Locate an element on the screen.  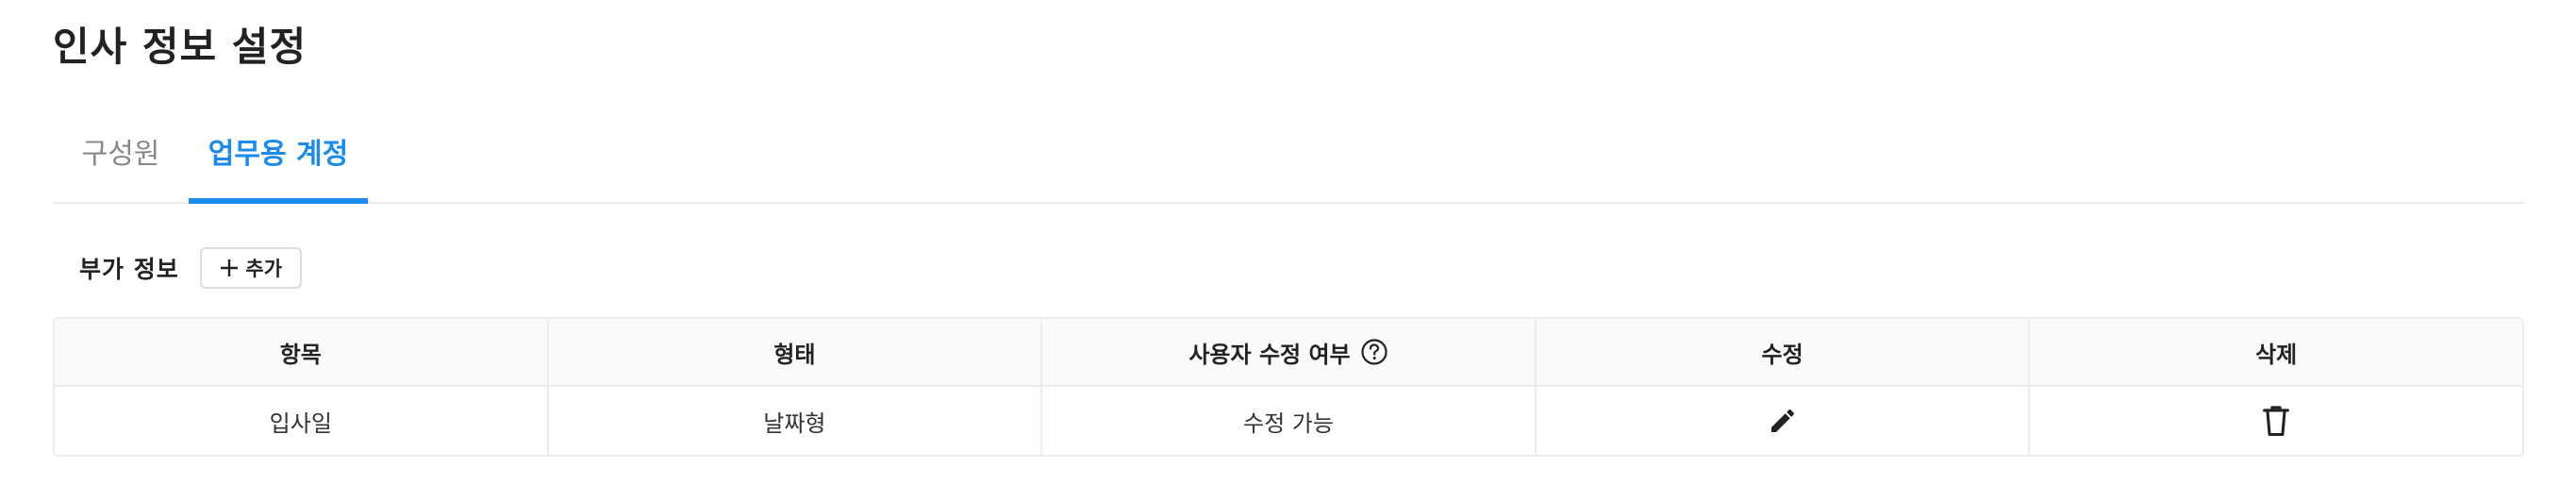
help-icon is located at coordinates (1374, 352).